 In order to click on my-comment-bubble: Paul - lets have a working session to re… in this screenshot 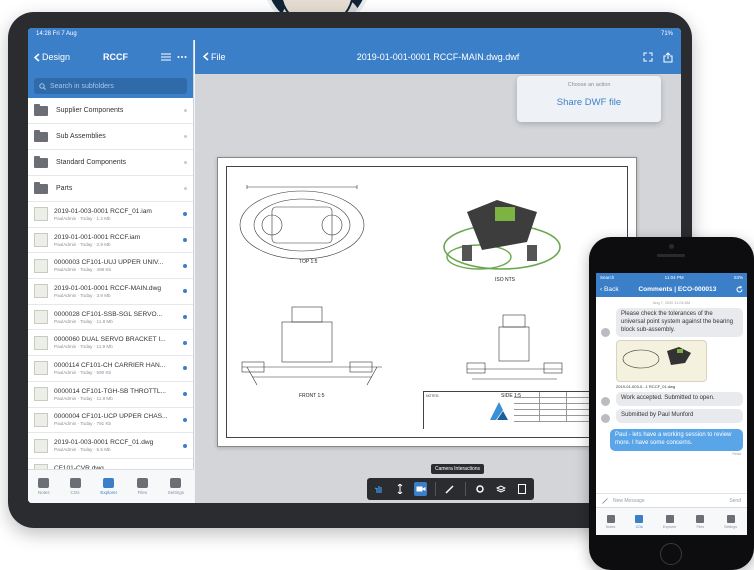, I will do `click(676, 439)`.